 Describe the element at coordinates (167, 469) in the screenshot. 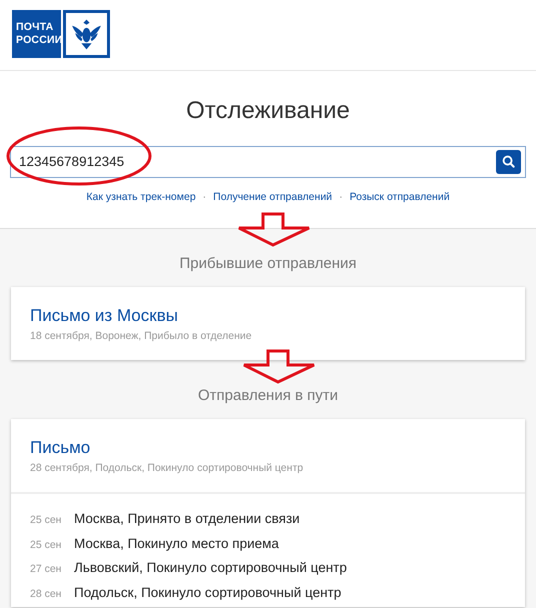

I see `parcel-status: 28 сентября, Подольск, Покинуло сортировочный центр` at that location.